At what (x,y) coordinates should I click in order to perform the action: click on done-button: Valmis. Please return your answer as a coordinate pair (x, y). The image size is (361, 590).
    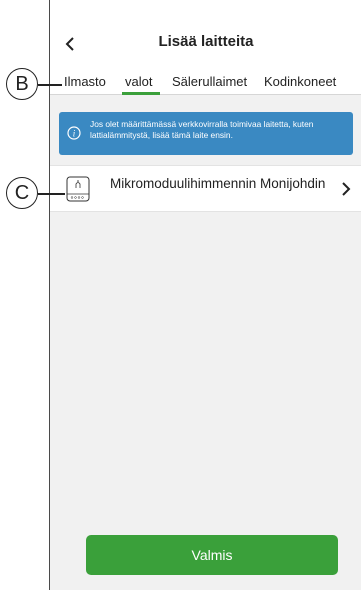
    Looking at the image, I should click on (212, 555).